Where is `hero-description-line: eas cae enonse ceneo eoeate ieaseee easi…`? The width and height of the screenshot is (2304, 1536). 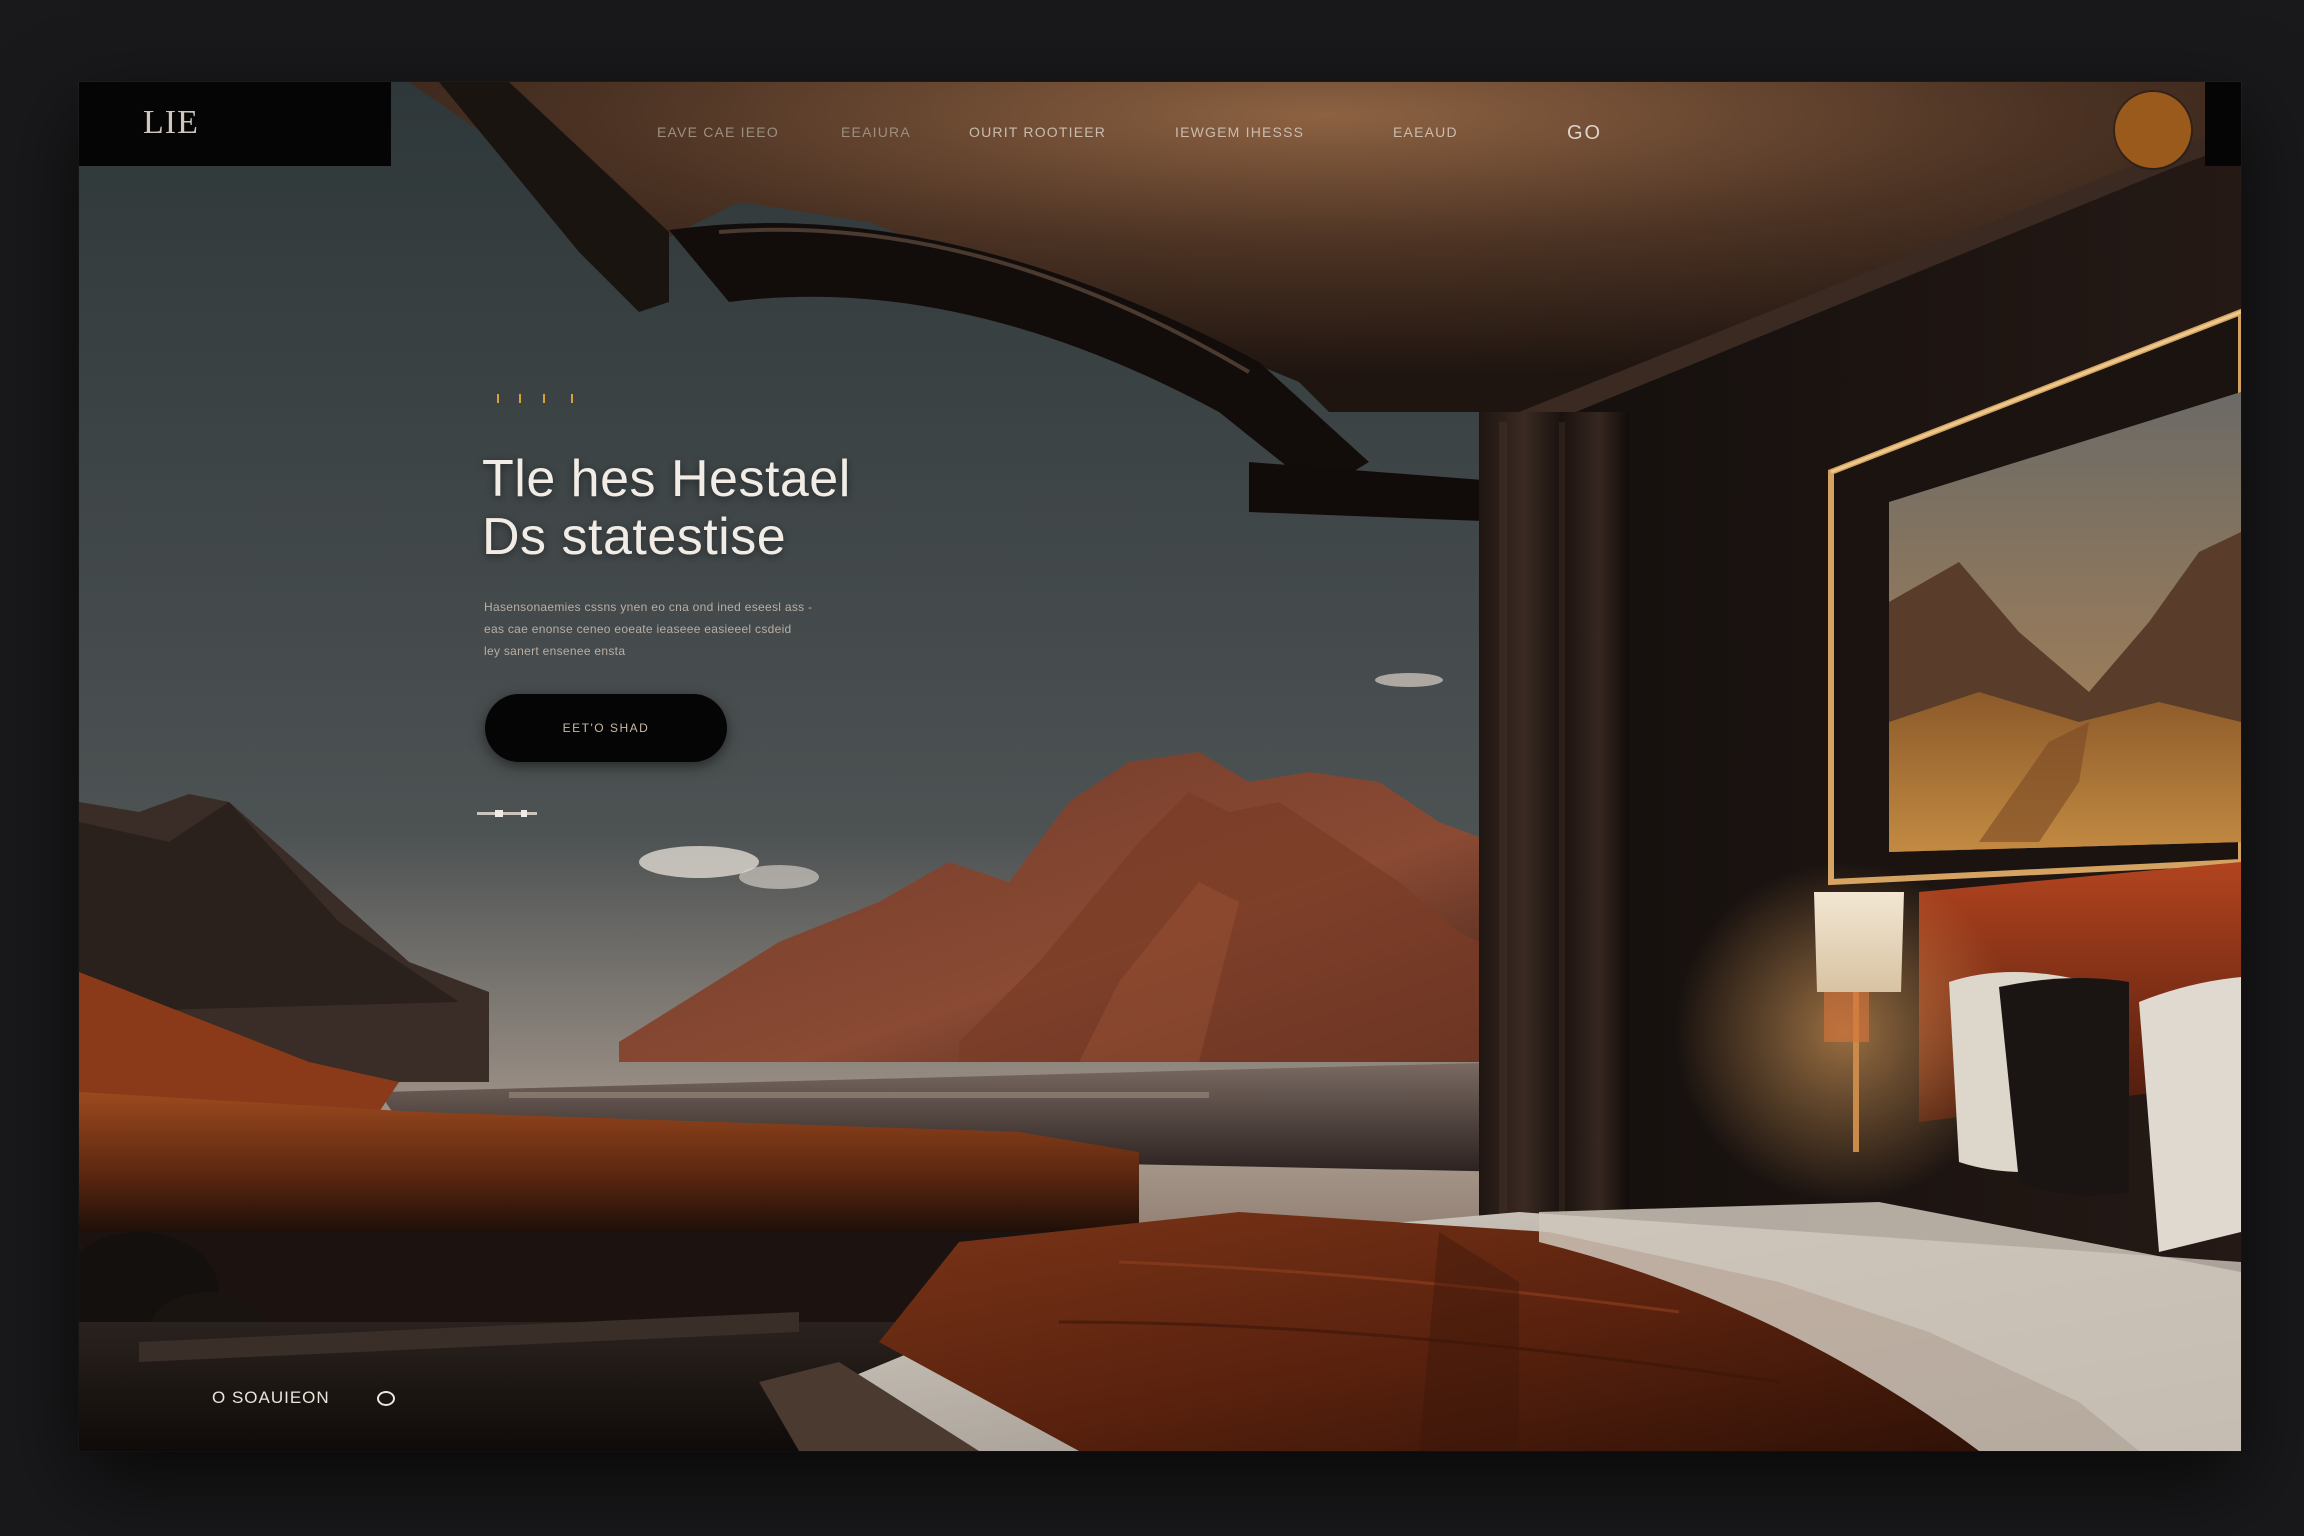 hero-description-line: eas cae enonse ceneo eoeate ieaseee easi… is located at coordinates (638, 629).